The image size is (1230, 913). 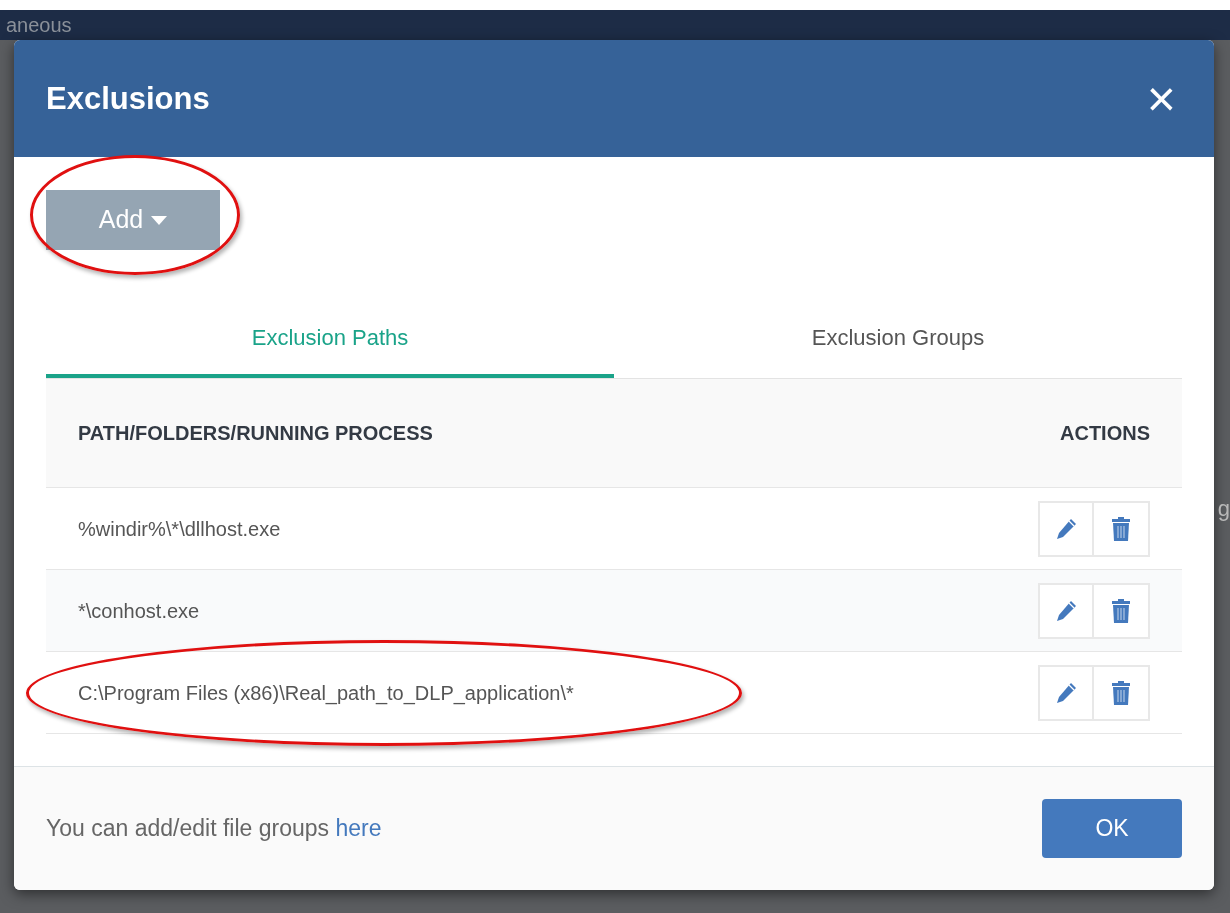 I want to click on tab: Exclusion Groups, so click(x=898, y=339).